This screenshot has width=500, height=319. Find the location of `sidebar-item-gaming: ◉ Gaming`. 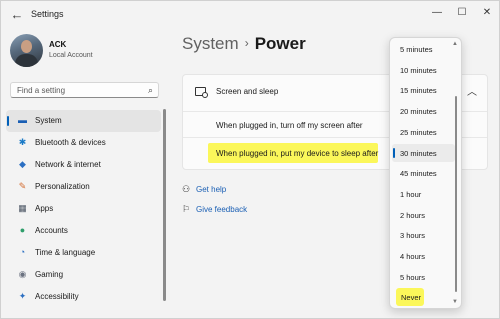

sidebar-item-gaming: ◉ Gaming is located at coordinates (83, 275).